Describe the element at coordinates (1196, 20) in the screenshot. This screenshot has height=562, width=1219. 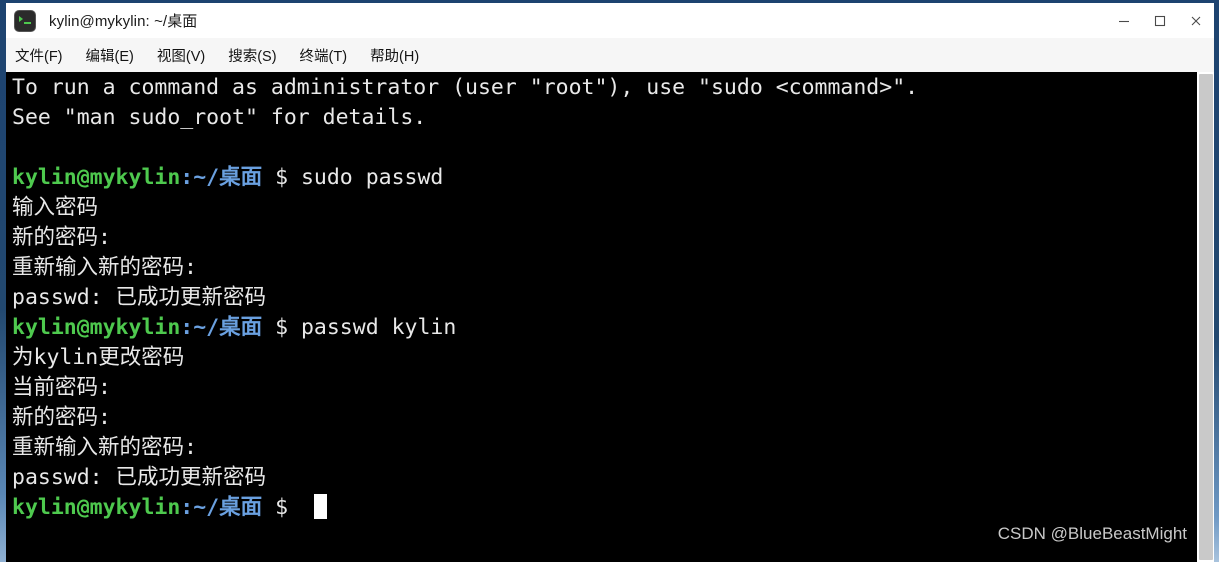
I see `close-button` at that location.